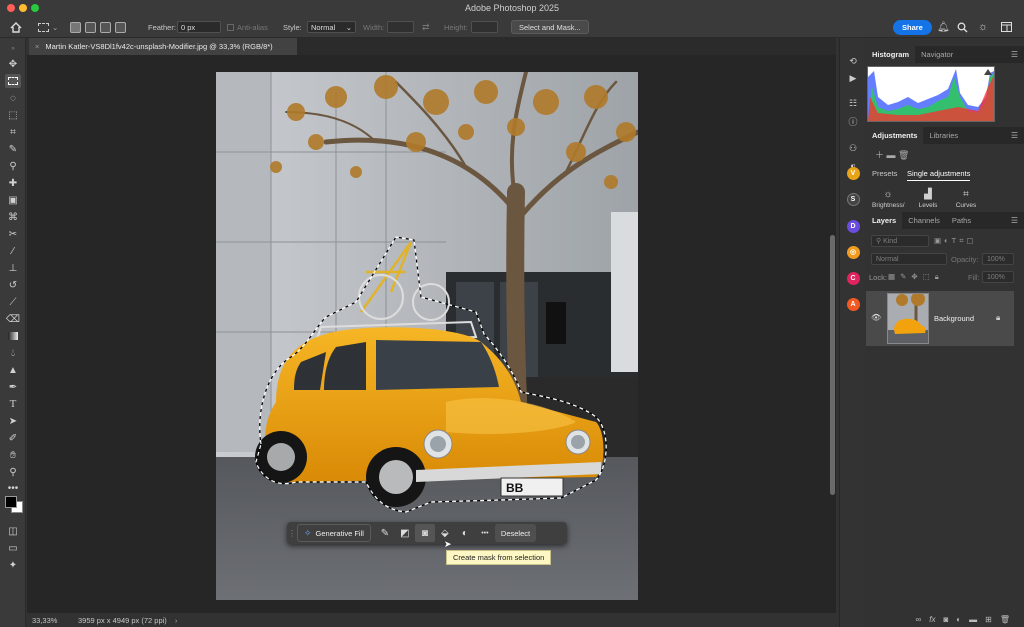 The width and height of the screenshot is (1024, 627). I want to click on quick-mask-icon: ◫, so click(13, 531).